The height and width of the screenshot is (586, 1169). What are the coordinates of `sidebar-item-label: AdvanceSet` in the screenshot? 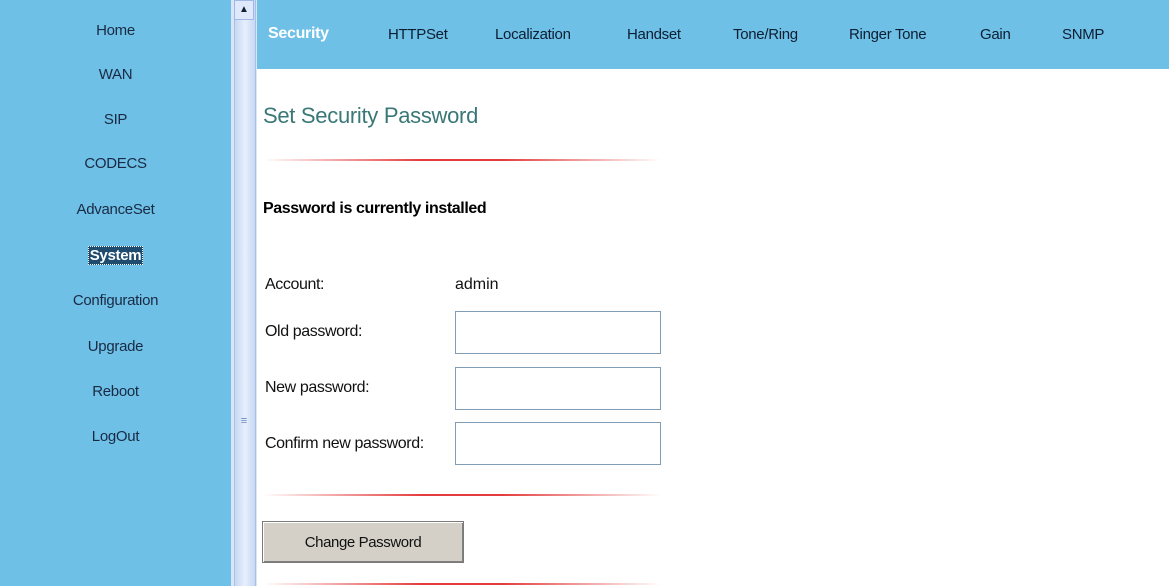 It's located at (115, 209).